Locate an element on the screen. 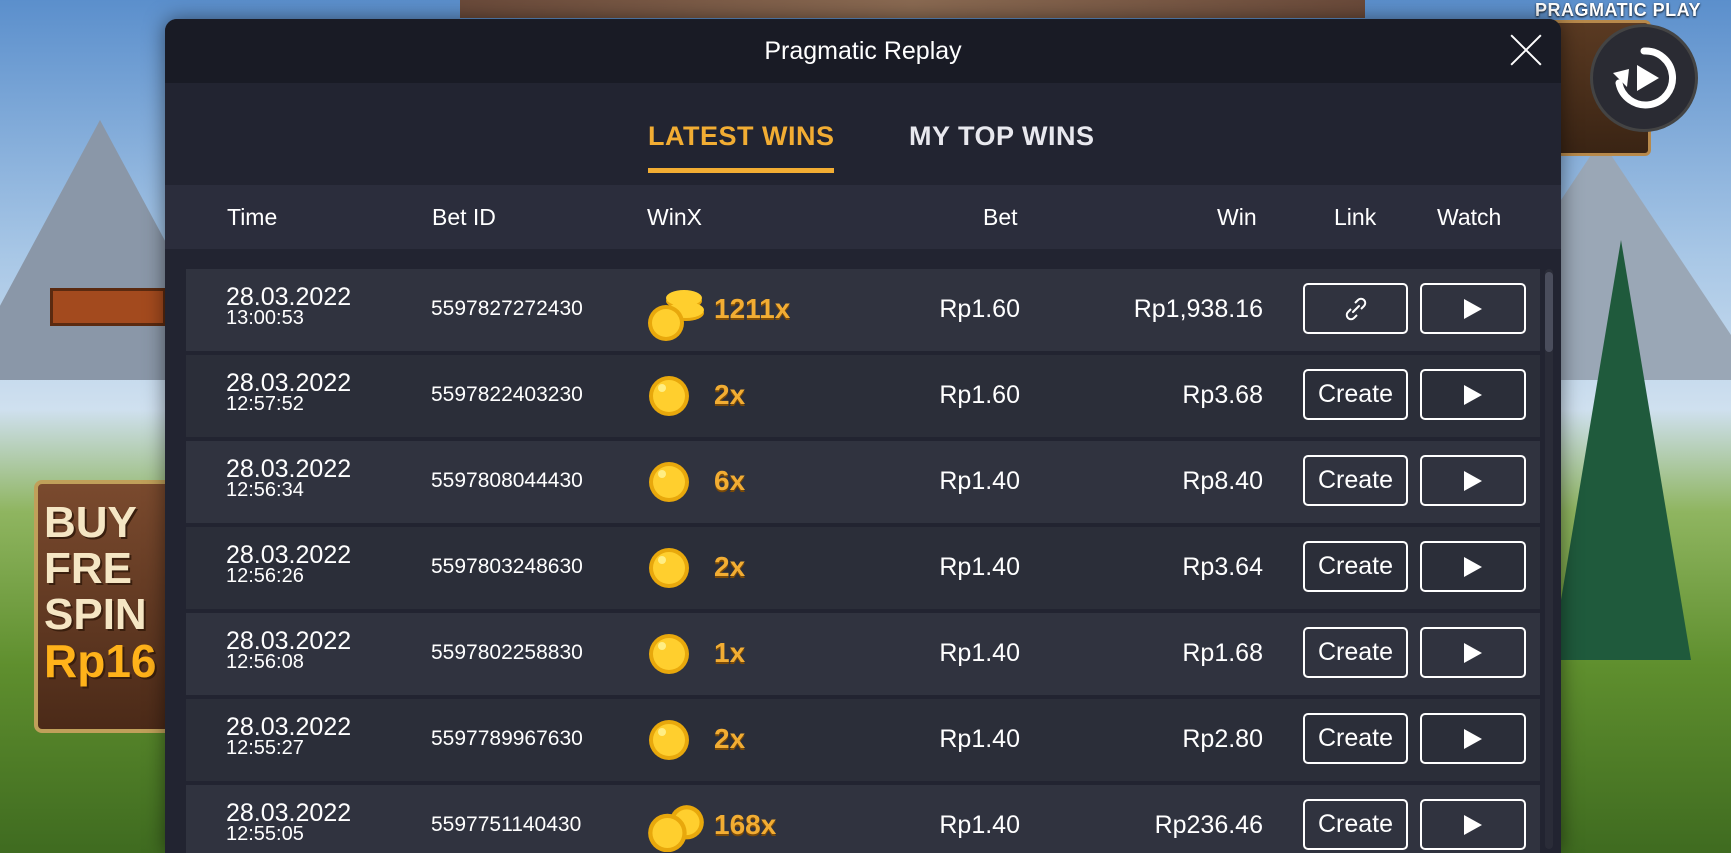 The image size is (1731, 853). modal-title: Pragmatic Replay is located at coordinates (863, 50).